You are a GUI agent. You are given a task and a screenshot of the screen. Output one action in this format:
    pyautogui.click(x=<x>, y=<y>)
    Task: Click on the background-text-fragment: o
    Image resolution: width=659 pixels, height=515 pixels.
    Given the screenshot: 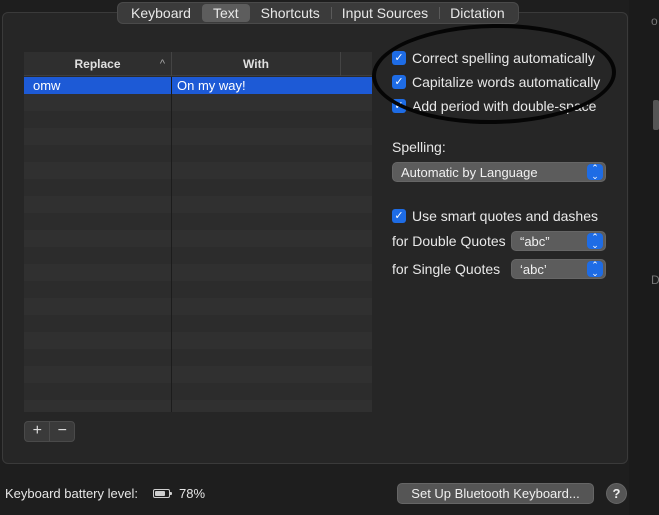 What is the action you would take?
    pyautogui.click(x=654, y=21)
    